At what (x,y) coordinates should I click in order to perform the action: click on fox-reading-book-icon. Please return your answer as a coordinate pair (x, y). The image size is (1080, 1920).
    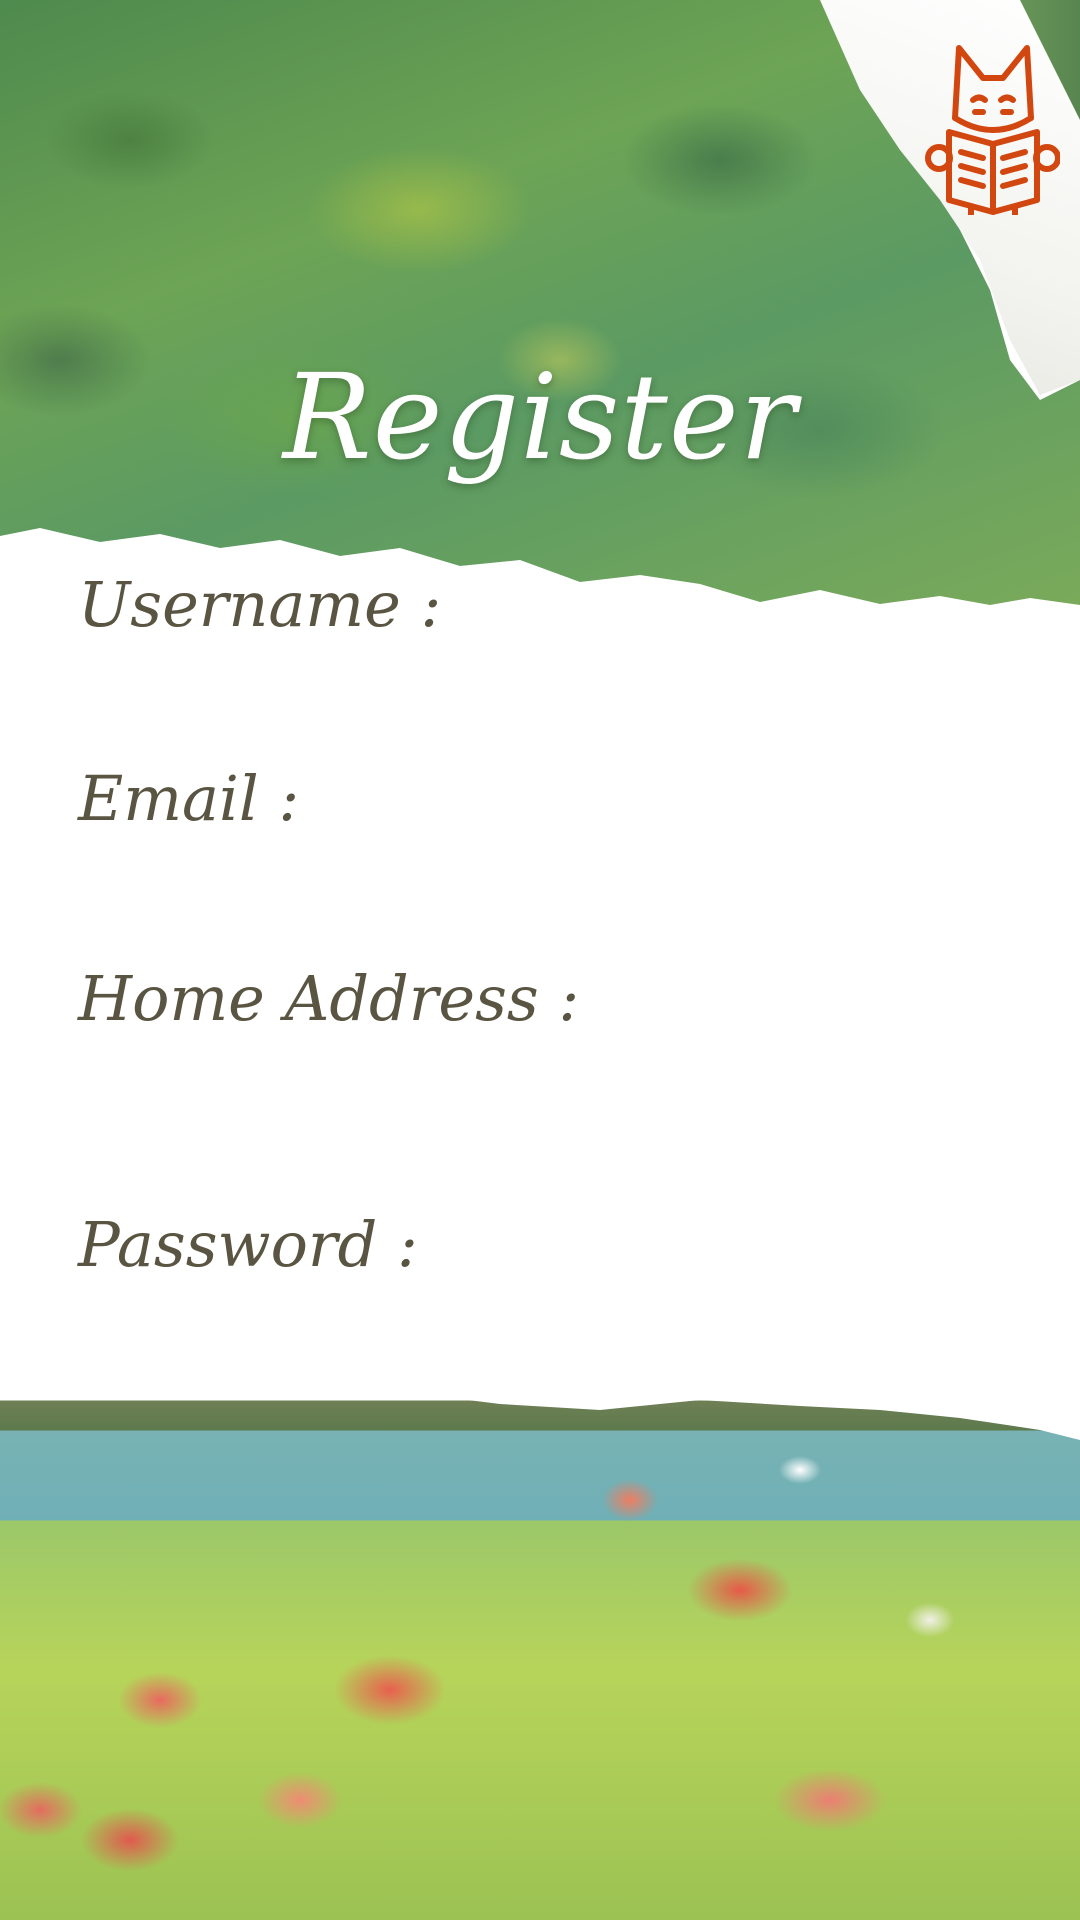
    Looking at the image, I should click on (992, 130).